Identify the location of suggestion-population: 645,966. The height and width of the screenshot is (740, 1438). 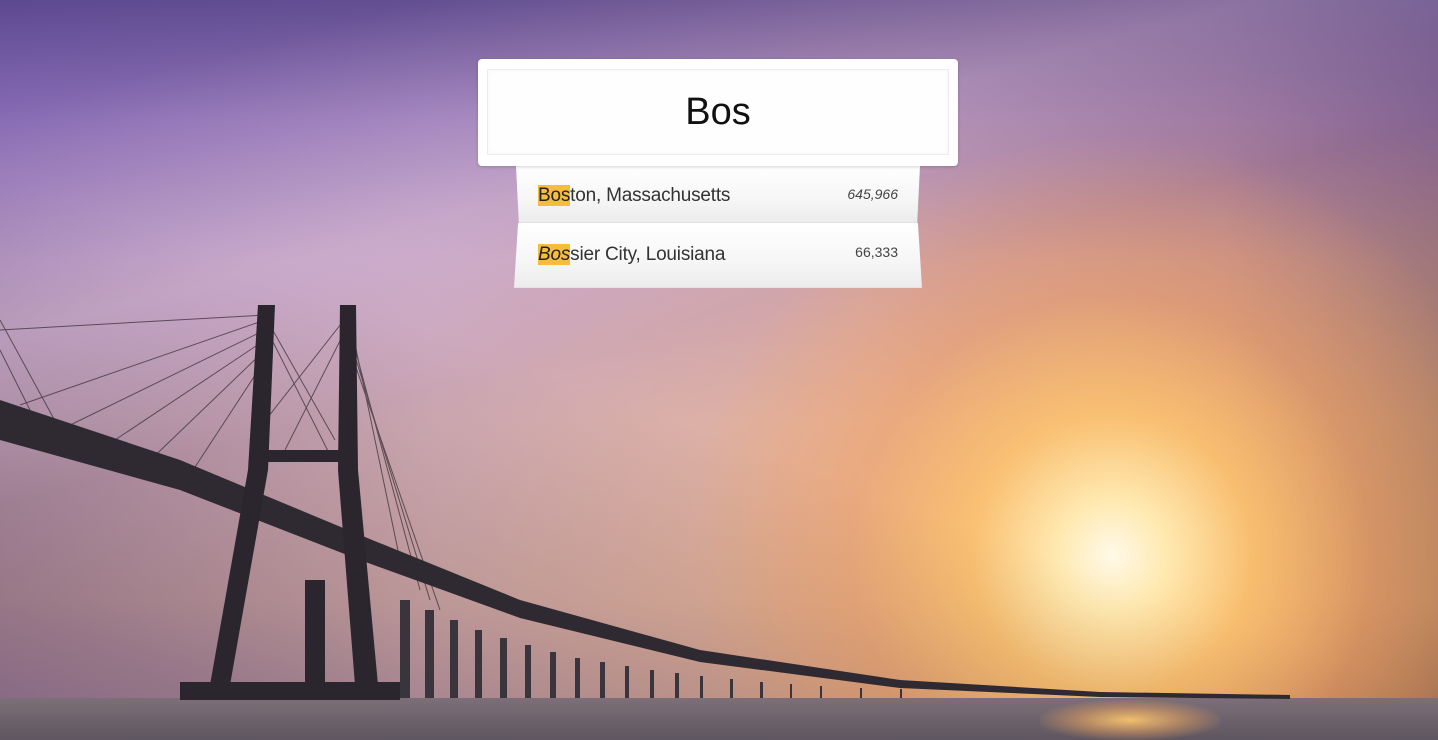
(872, 194).